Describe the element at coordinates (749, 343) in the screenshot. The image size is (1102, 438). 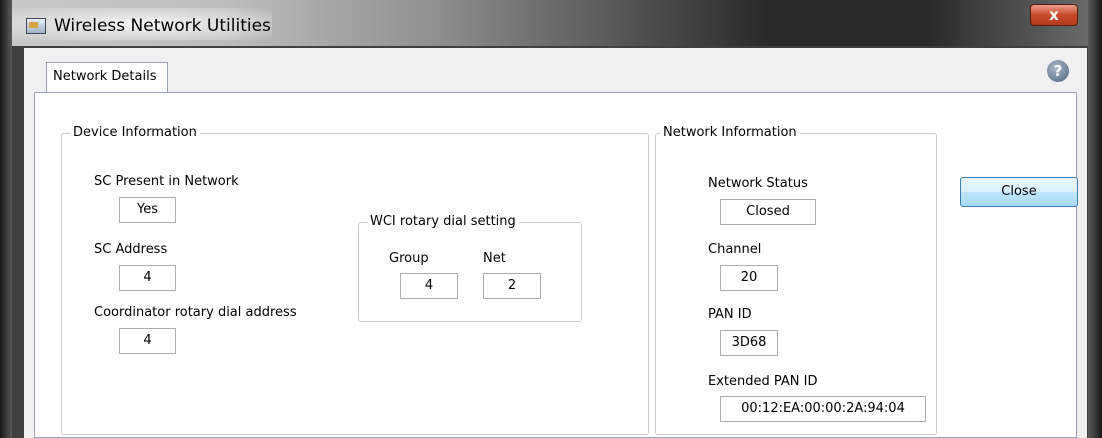
I see `pan-id-value: 3D68` at that location.